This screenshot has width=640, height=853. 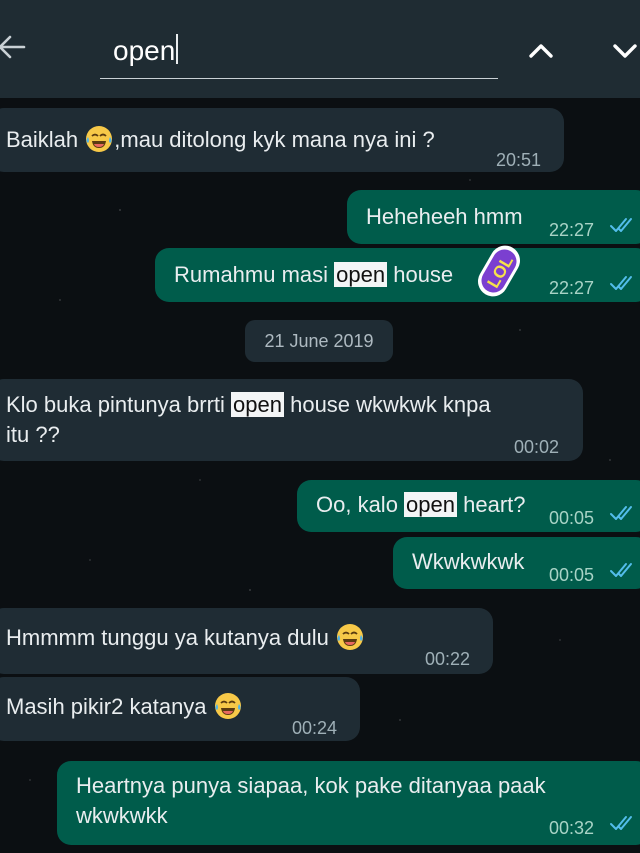 I want to click on message-text-line2: itu ??, so click(x=33, y=434).